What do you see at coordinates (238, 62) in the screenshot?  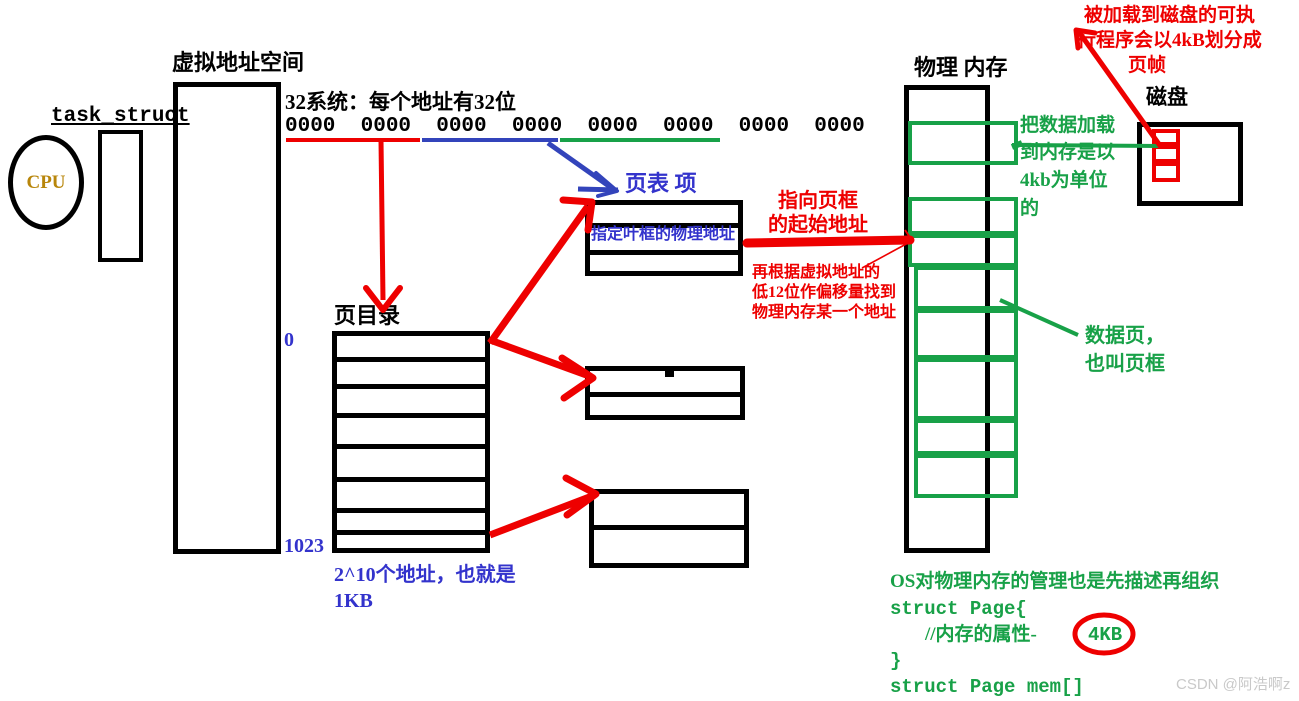 I see `virtual-address-space-title: 虚拟地址空间` at bounding box center [238, 62].